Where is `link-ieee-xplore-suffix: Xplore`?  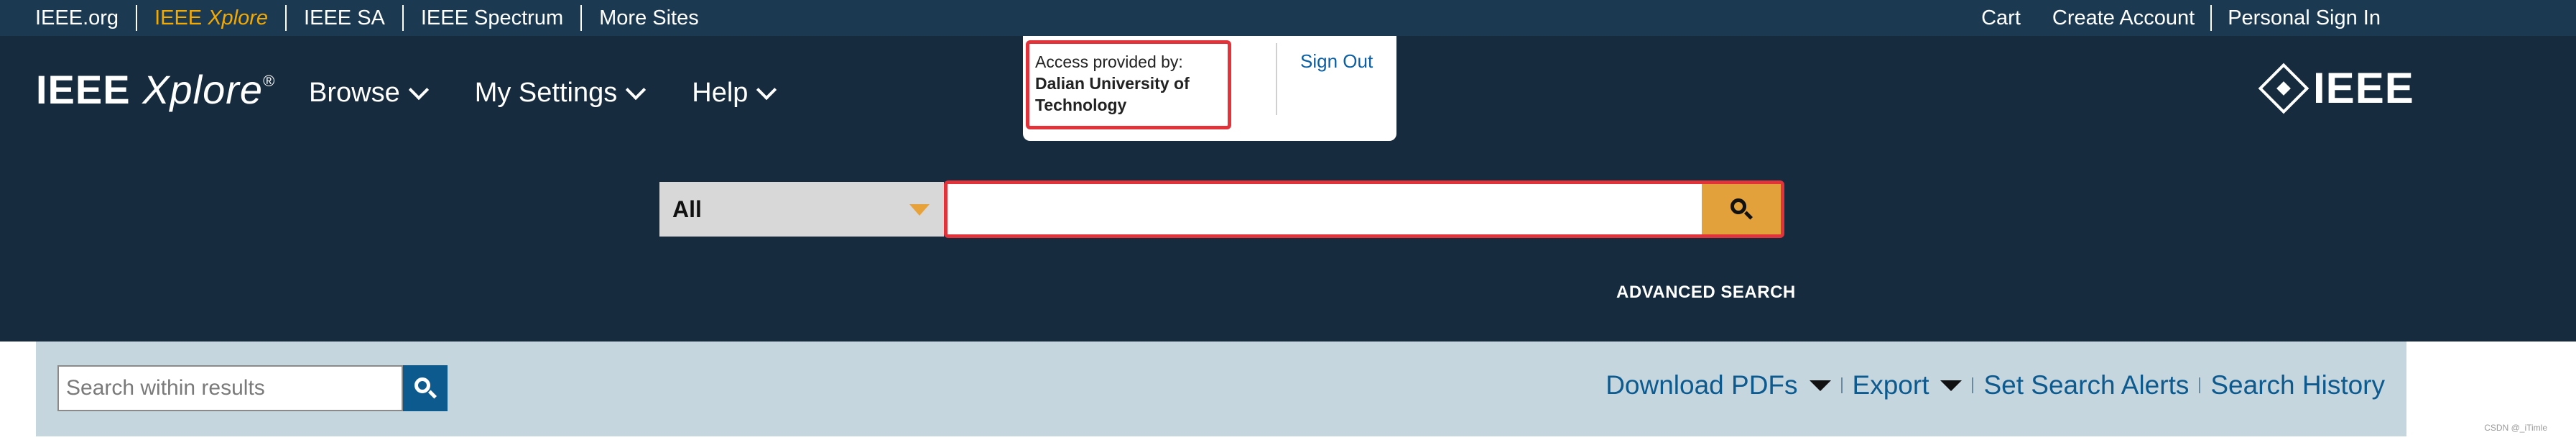
link-ieee-xplore-suffix: Xplore is located at coordinates (238, 17).